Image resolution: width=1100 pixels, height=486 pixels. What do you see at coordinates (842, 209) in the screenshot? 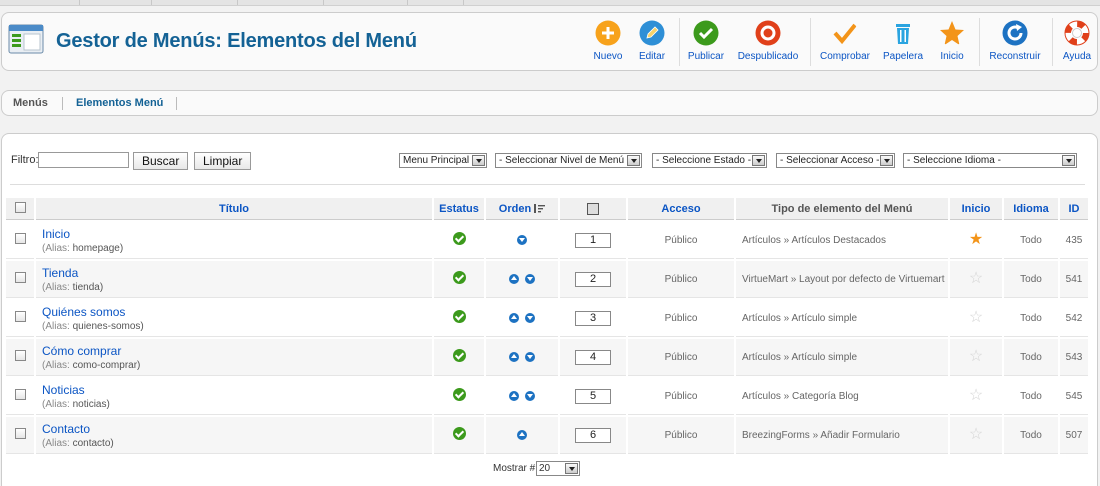
I see `type-column-header: Tipo de elemento del Menú` at bounding box center [842, 209].